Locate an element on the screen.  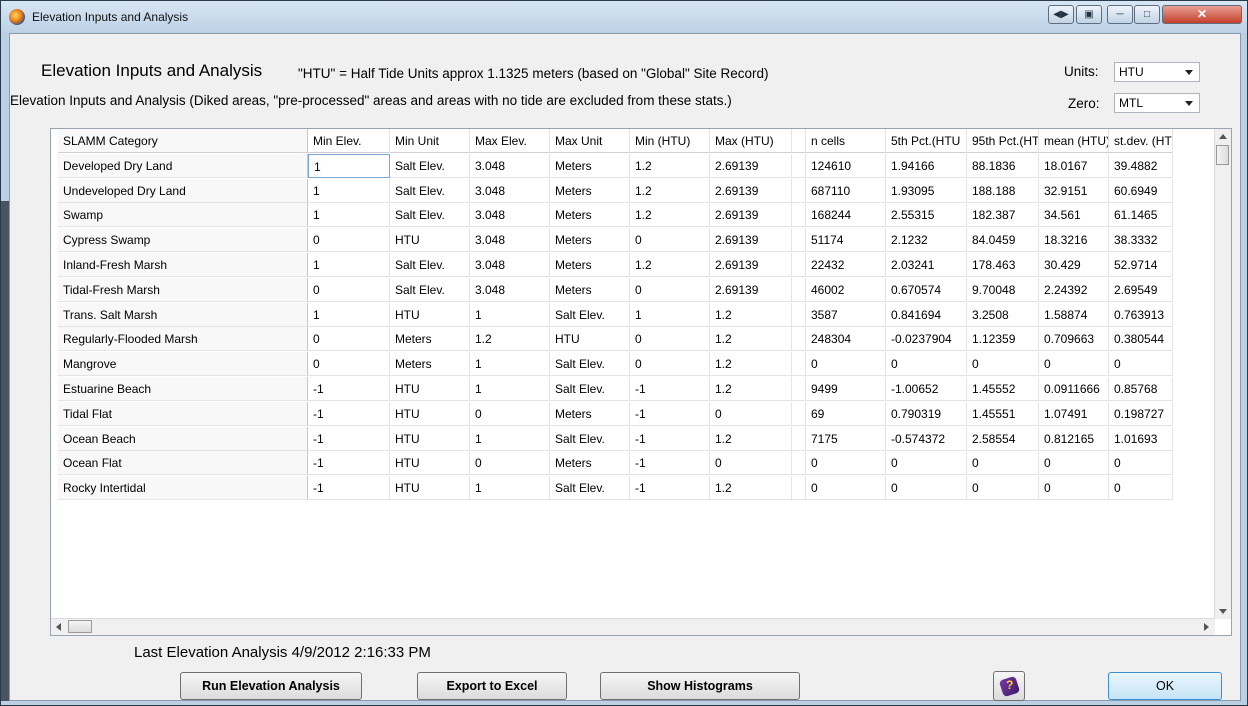
column-header: Min Unit is located at coordinates (430, 141).